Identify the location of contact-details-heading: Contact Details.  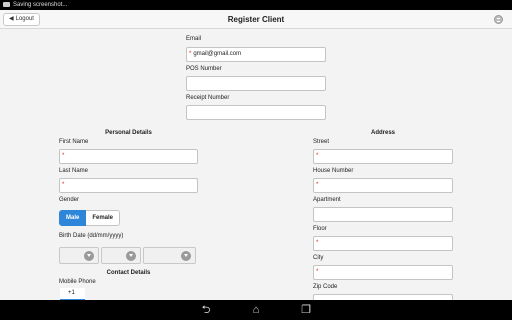
(128, 273).